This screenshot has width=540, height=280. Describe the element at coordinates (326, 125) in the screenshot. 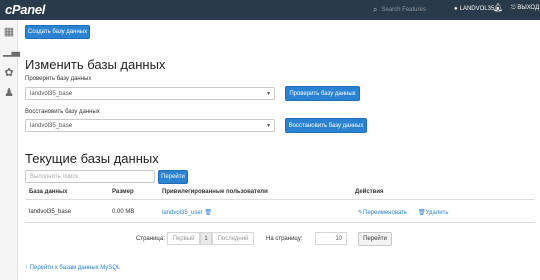

I see `repair-database-button: Восстановить базу данных` at that location.